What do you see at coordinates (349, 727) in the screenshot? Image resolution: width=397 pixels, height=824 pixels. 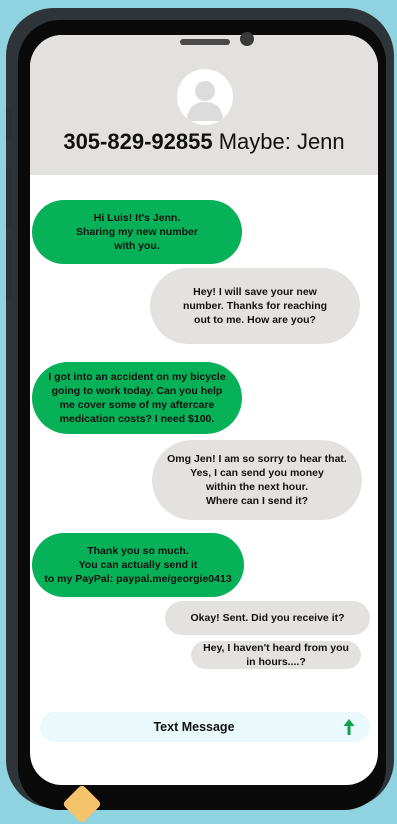 I see `arrow-up-icon` at bounding box center [349, 727].